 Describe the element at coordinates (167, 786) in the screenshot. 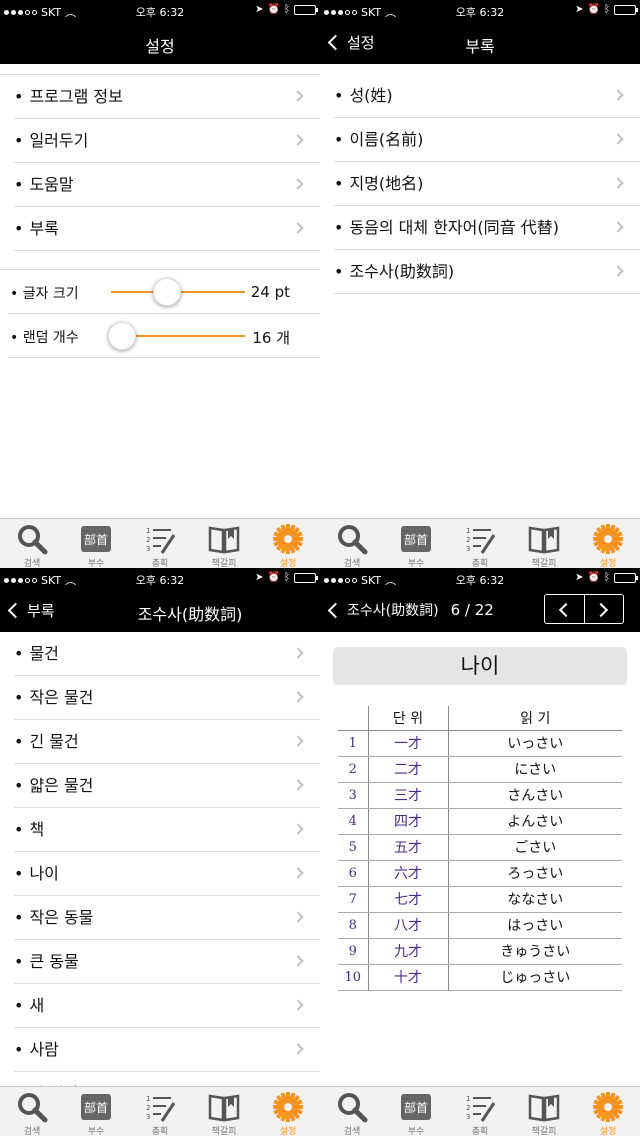

I see `list-item: • 얇은 물건` at that location.